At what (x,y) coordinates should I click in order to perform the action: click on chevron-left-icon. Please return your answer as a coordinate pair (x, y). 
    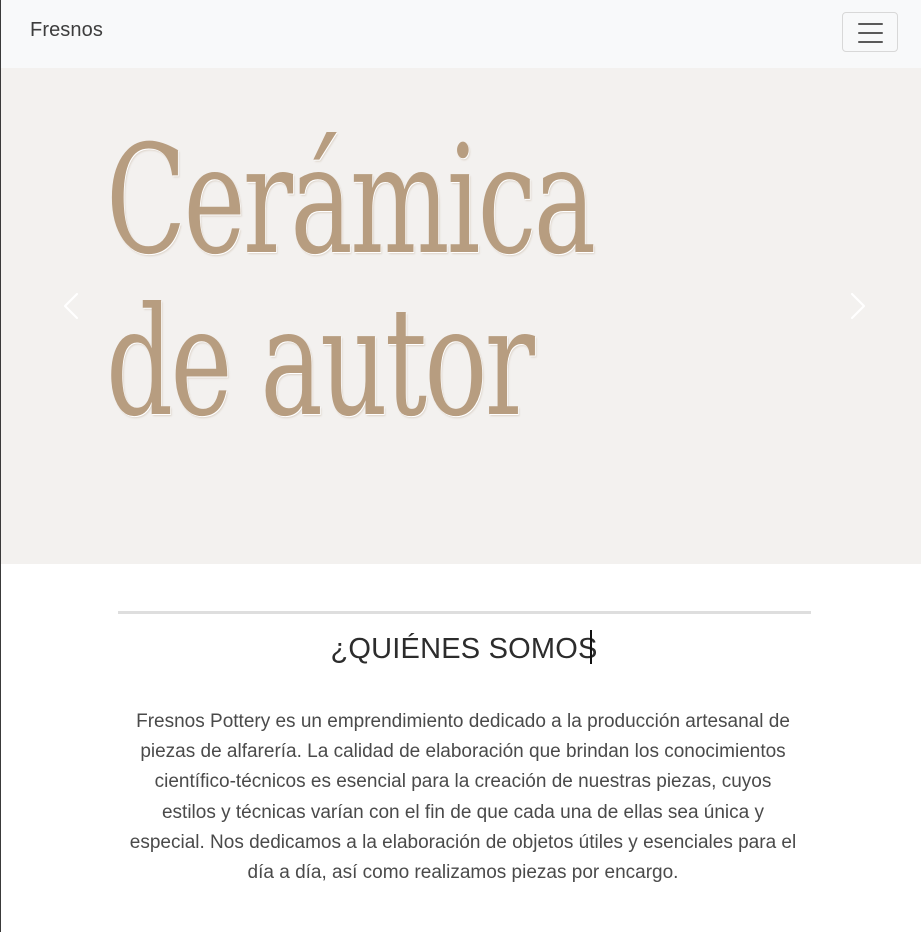
    Looking at the image, I should click on (71, 306).